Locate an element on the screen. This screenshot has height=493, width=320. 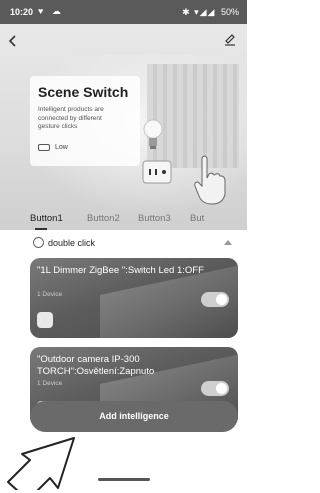
home-indicator is located at coordinates (124, 479).